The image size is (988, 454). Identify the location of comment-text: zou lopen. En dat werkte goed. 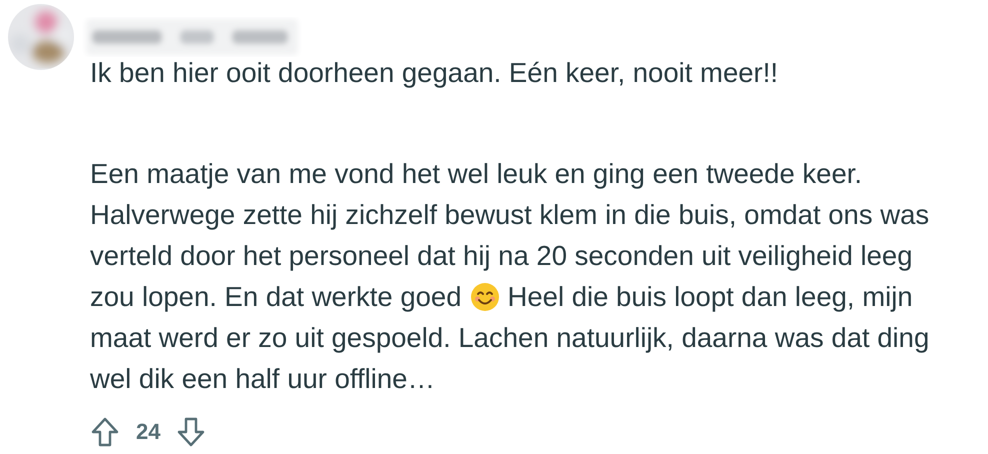
(276, 297).